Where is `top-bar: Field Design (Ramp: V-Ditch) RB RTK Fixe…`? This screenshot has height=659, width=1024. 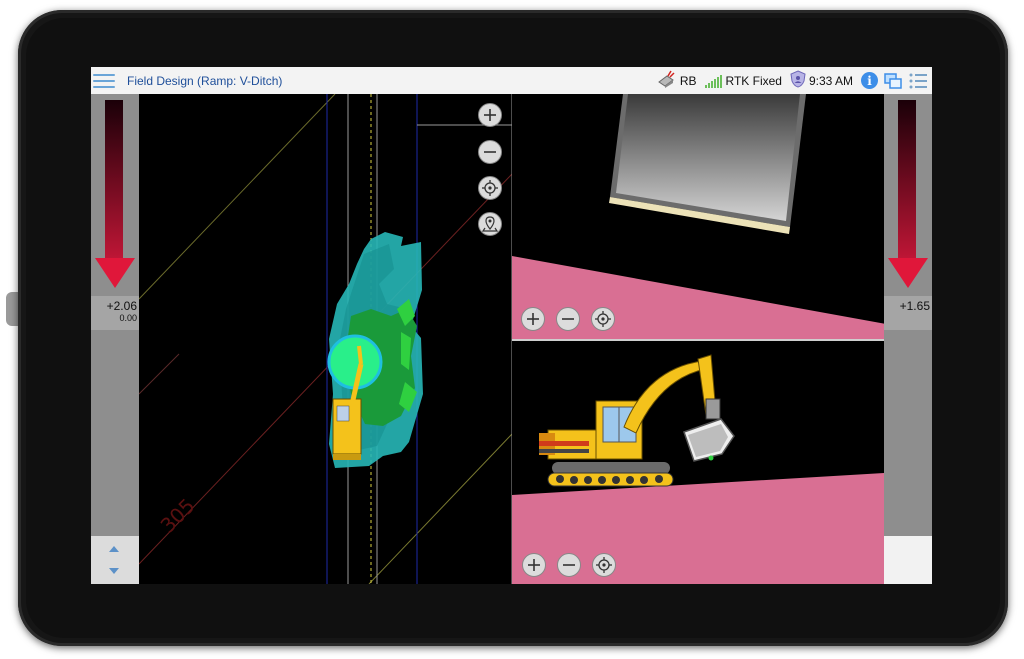 top-bar: Field Design (Ramp: V-Ditch) RB RTK Fixe… is located at coordinates (511, 81).